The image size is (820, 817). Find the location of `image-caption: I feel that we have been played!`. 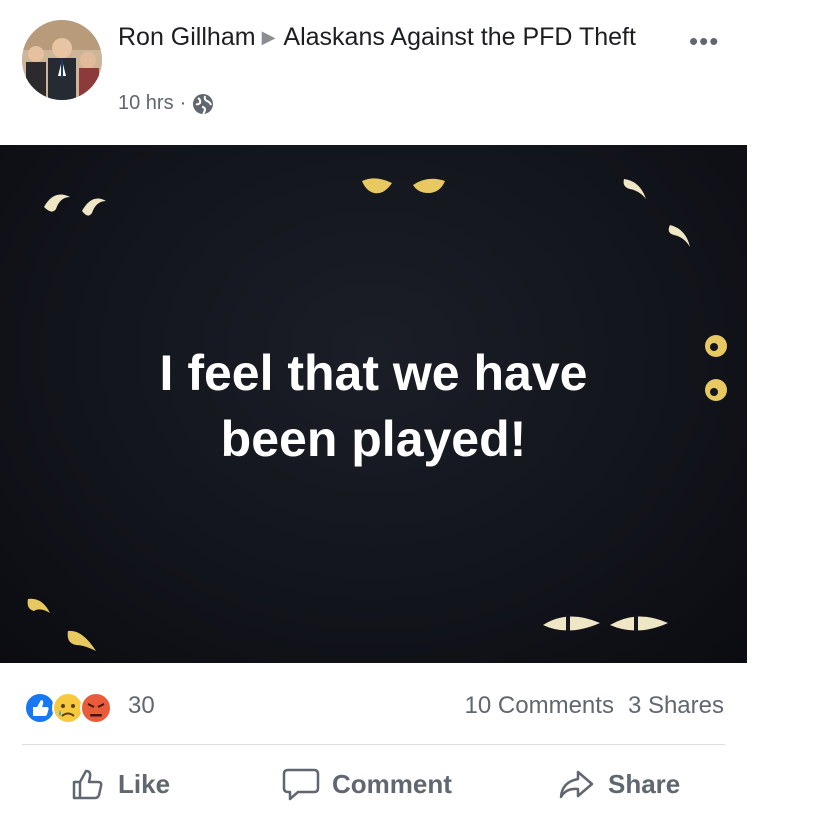

image-caption: I feel that we have been played! is located at coordinates (373, 406).